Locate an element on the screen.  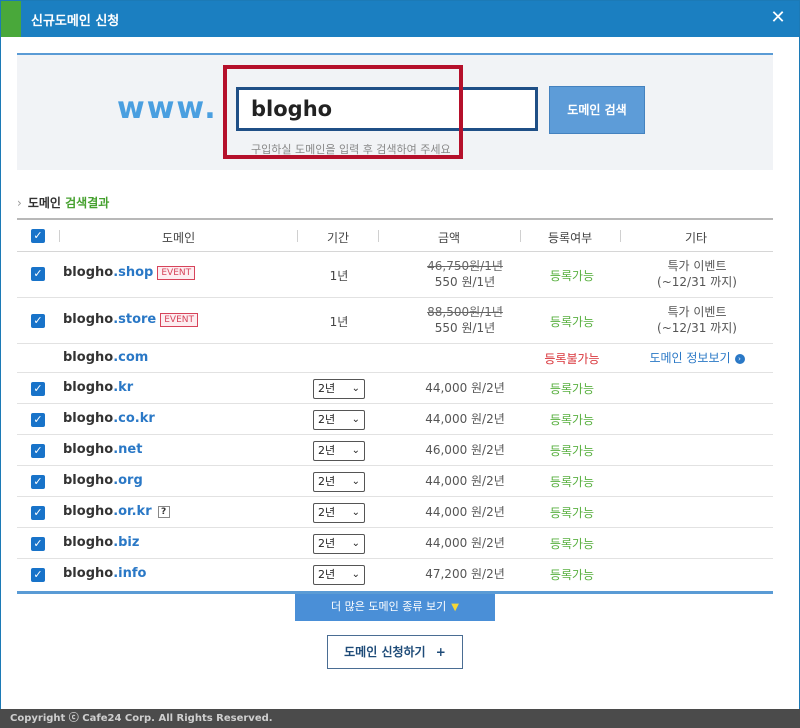
table-row: ✓ blogho.or.kr? 2년 ⌄ 44,000 원/2년 등록가능 is located at coordinates (395, 512).